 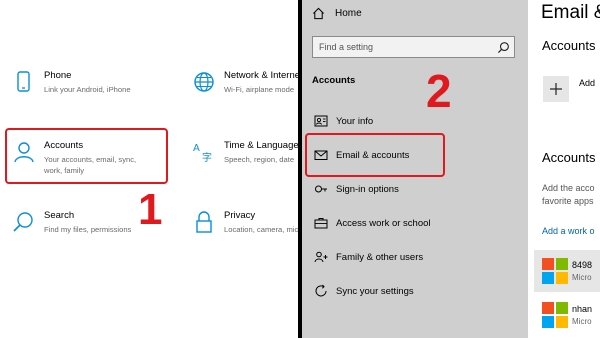 I want to click on plus-icon, so click(x=556, y=89).